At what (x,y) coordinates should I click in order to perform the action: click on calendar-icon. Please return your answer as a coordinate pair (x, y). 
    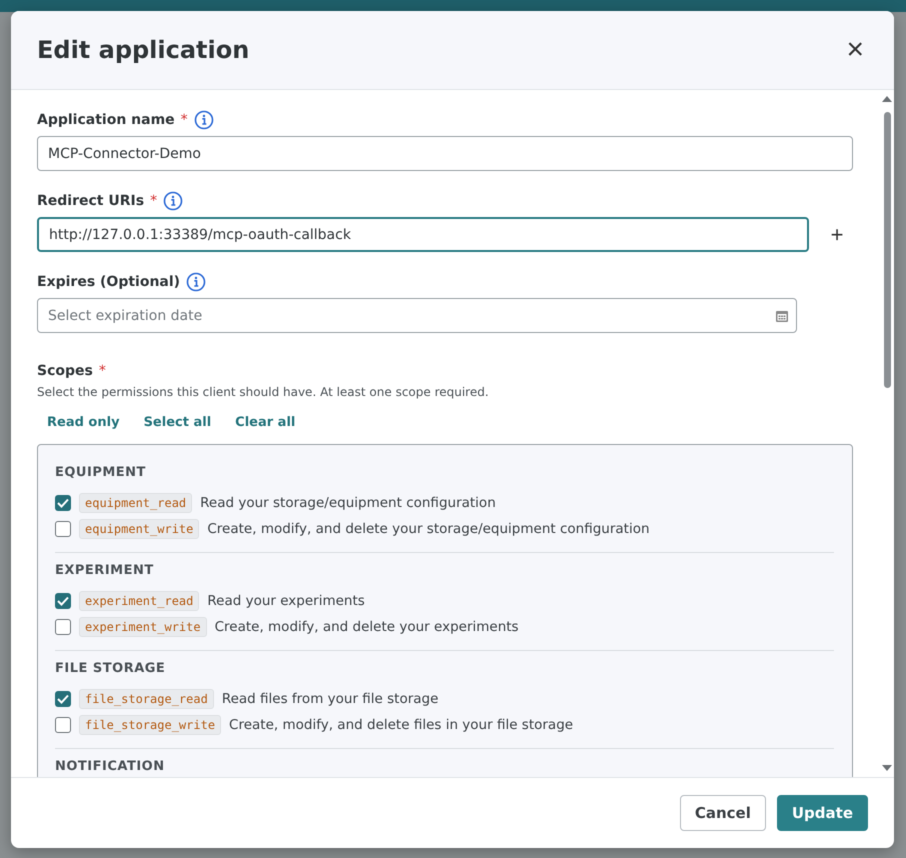
    Looking at the image, I should click on (782, 316).